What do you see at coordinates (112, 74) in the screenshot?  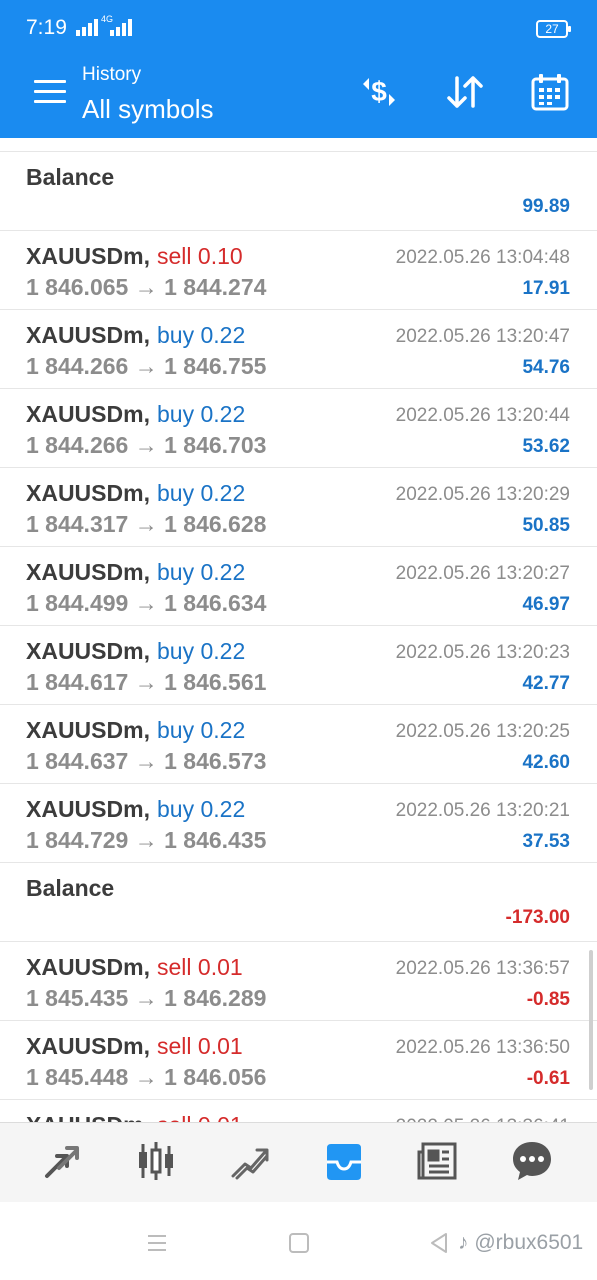 I see `page-subtitle: History` at bounding box center [112, 74].